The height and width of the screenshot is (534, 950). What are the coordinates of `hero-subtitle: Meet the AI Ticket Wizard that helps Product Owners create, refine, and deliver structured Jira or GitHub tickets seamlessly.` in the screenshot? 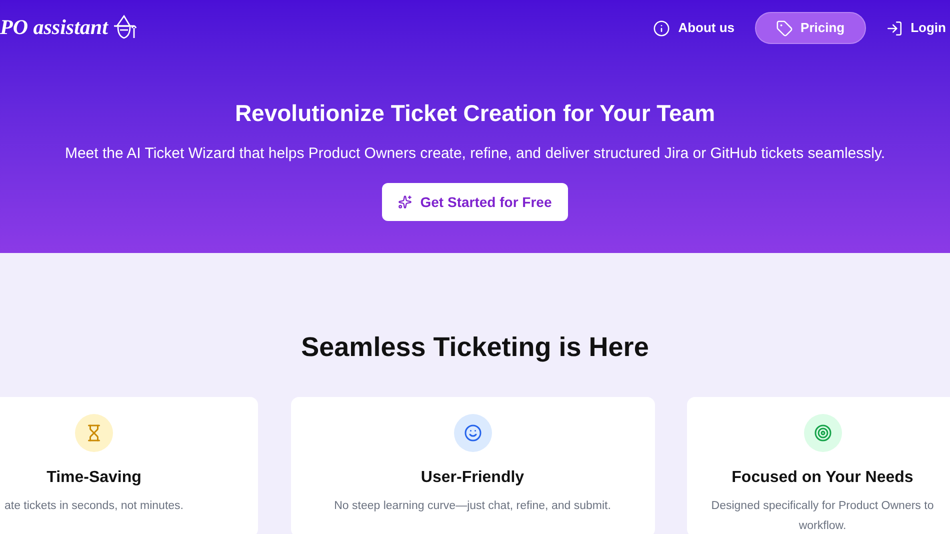 It's located at (475, 154).